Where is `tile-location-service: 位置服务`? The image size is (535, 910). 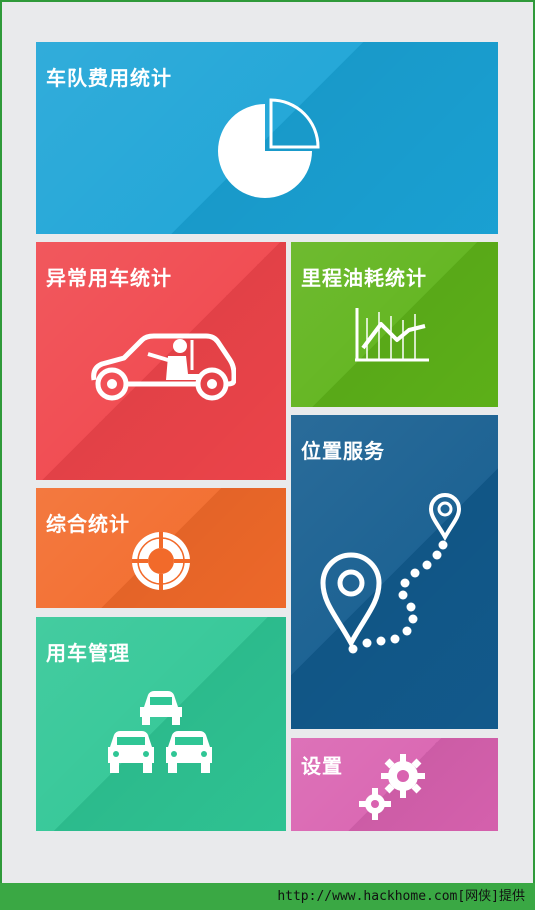 tile-location-service: 位置服务 is located at coordinates (394, 572).